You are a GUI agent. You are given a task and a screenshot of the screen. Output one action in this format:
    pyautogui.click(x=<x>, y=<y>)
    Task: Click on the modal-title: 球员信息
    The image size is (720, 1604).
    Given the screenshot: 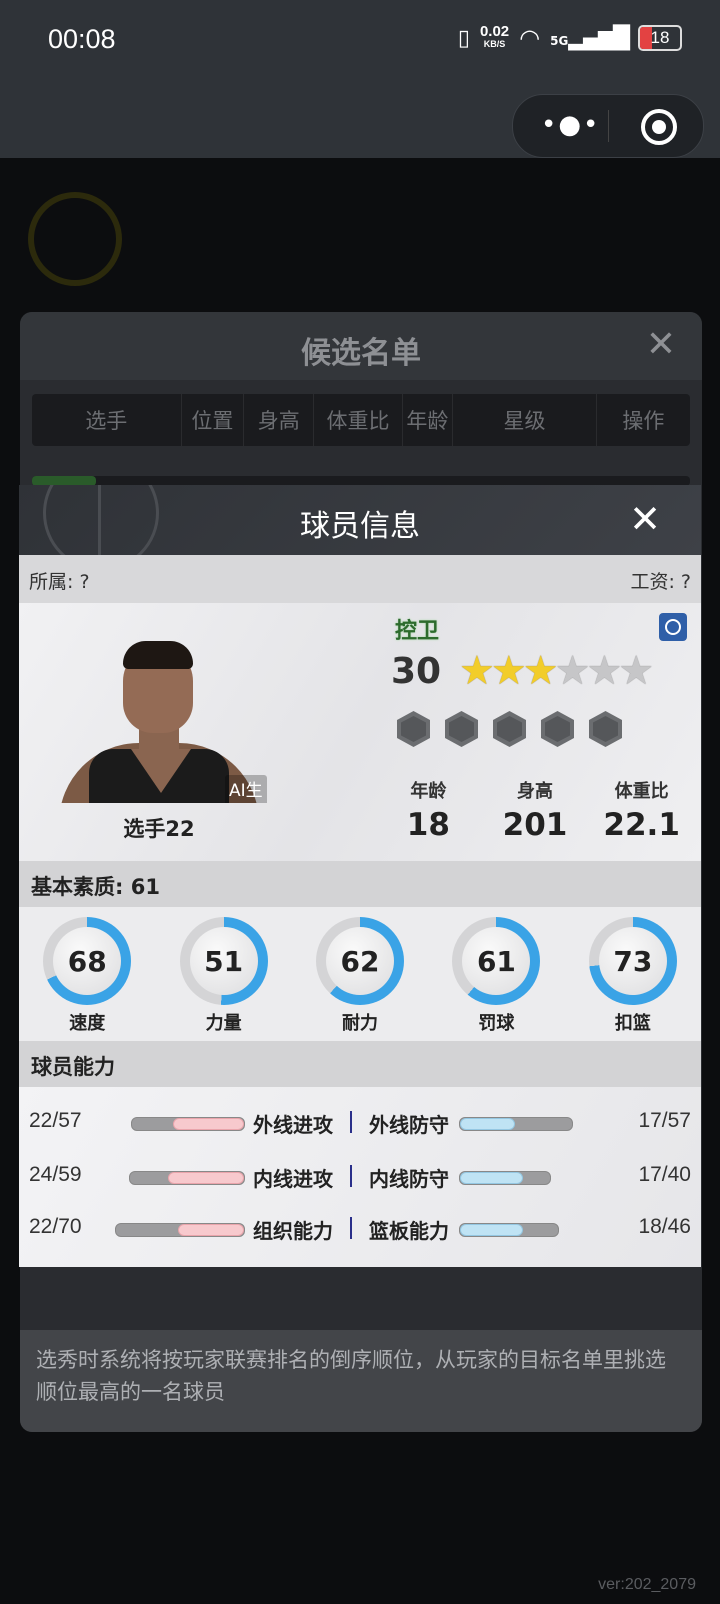 What is the action you would take?
    pyautogui.click(x=360, y=526)
    